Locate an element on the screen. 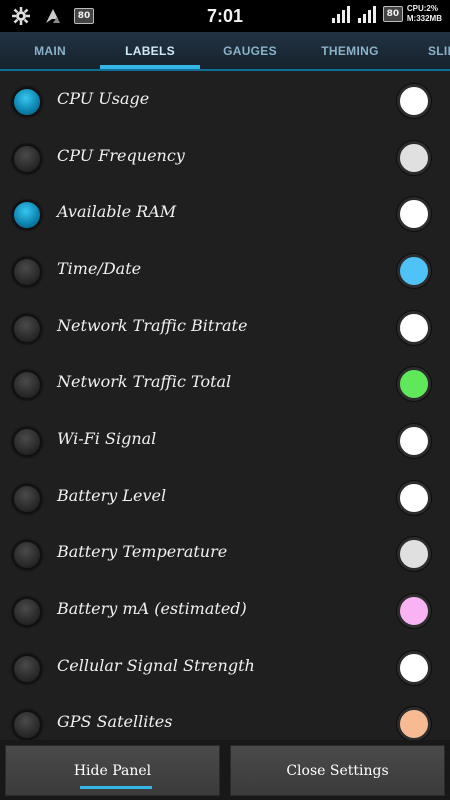  button-label: Hide Panel is located at coordinates (112, 770).